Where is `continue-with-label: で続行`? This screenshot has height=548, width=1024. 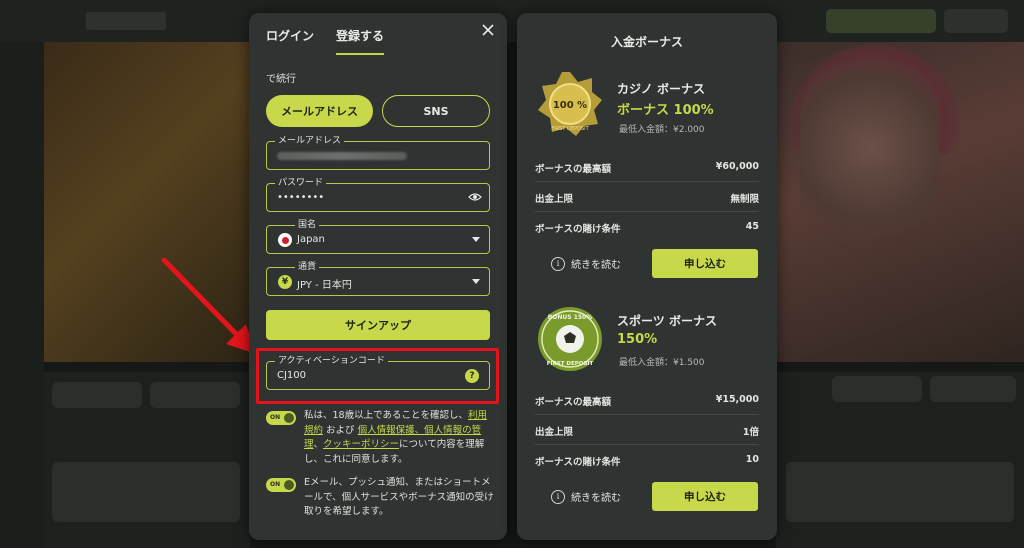
continue-with-label: で続行 is located at coordinates (281, 79).